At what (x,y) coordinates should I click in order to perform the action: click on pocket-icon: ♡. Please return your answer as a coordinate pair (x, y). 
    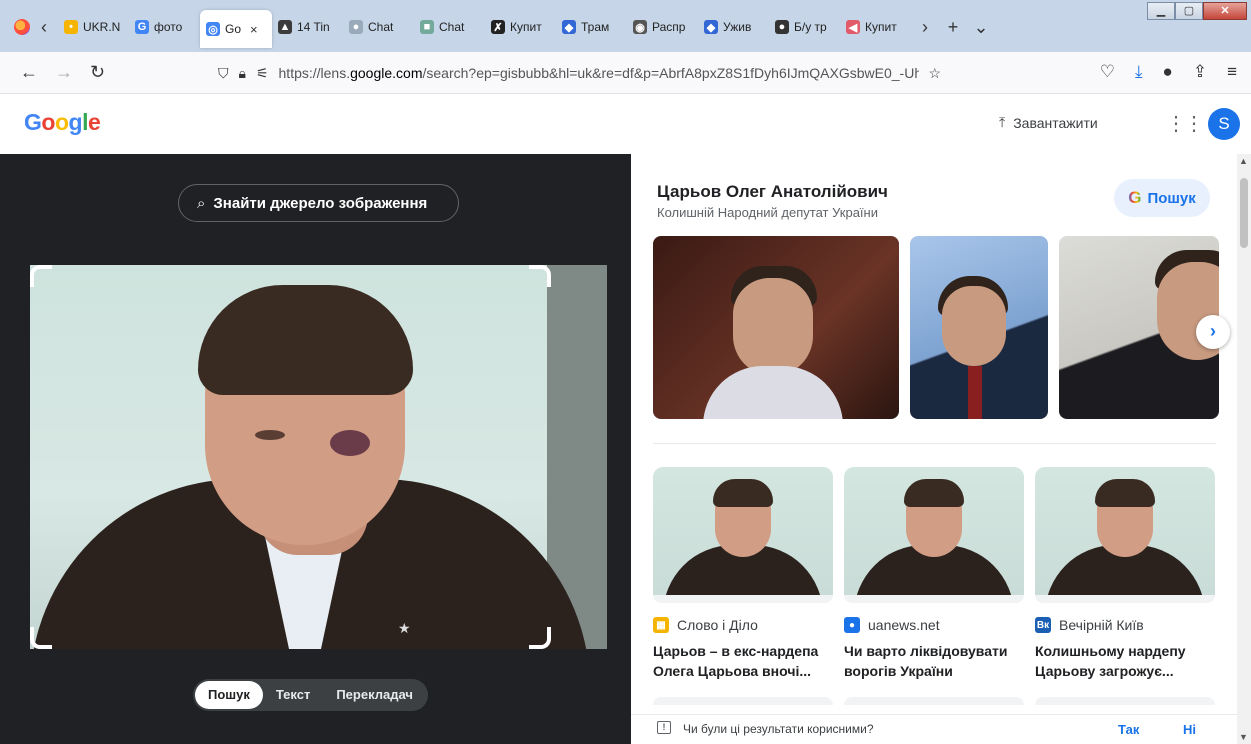
    Looking at the image, I should click on (1107, 72).